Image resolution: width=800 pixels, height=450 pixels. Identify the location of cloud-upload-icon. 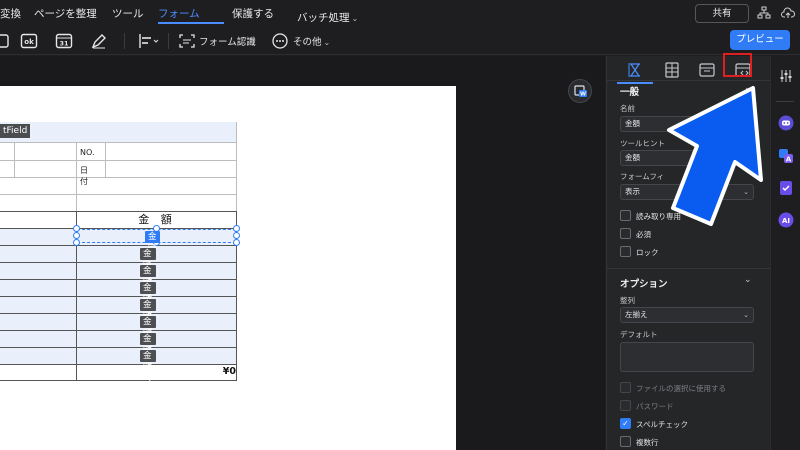
(788, 13).